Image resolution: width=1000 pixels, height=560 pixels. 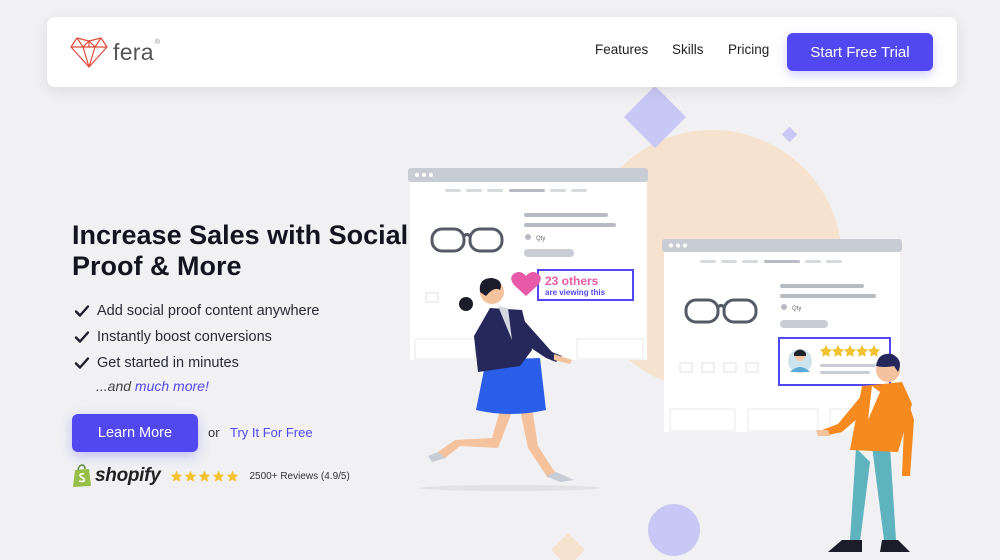 I want to click on feature-text: Add social proof content anywhere, so click(x=208, y=311).